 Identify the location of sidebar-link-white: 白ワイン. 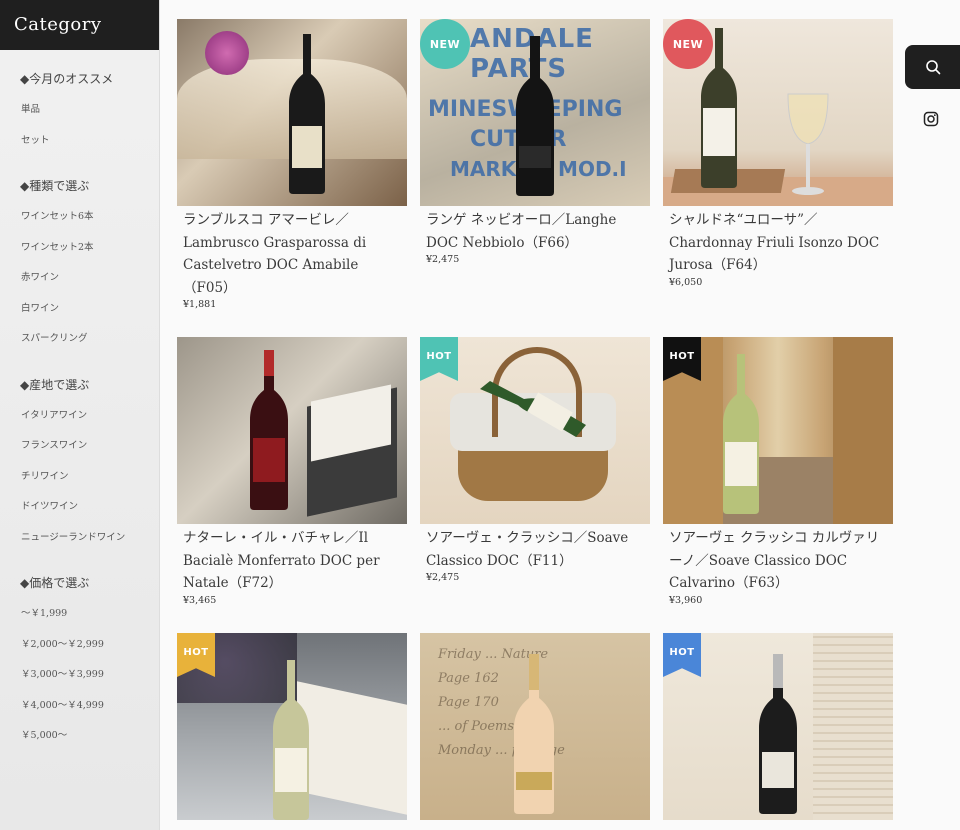
(79, 314).